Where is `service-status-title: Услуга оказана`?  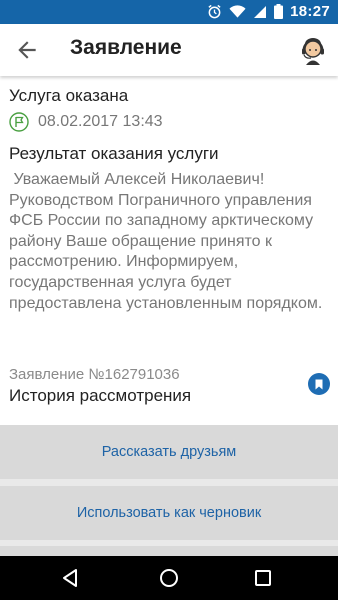 service-status-title: Услуга оказана is located at coordinates (69, 95).